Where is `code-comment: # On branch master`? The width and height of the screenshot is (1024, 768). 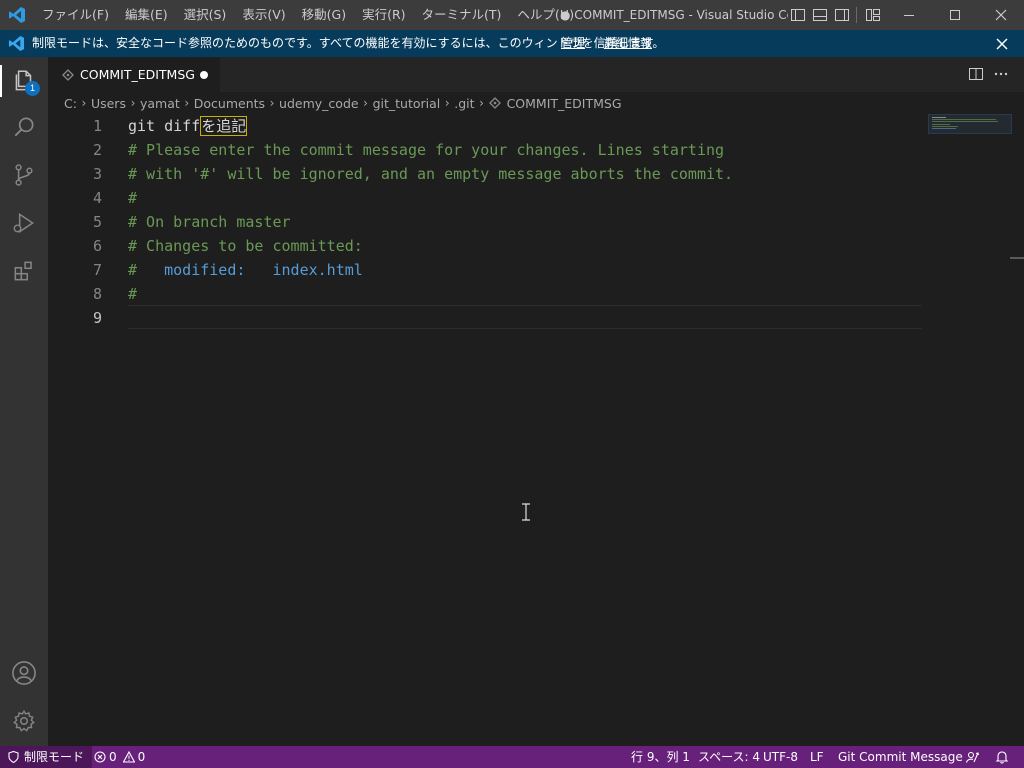 code-comment: # On branch master is located at coordinates (209, 222).